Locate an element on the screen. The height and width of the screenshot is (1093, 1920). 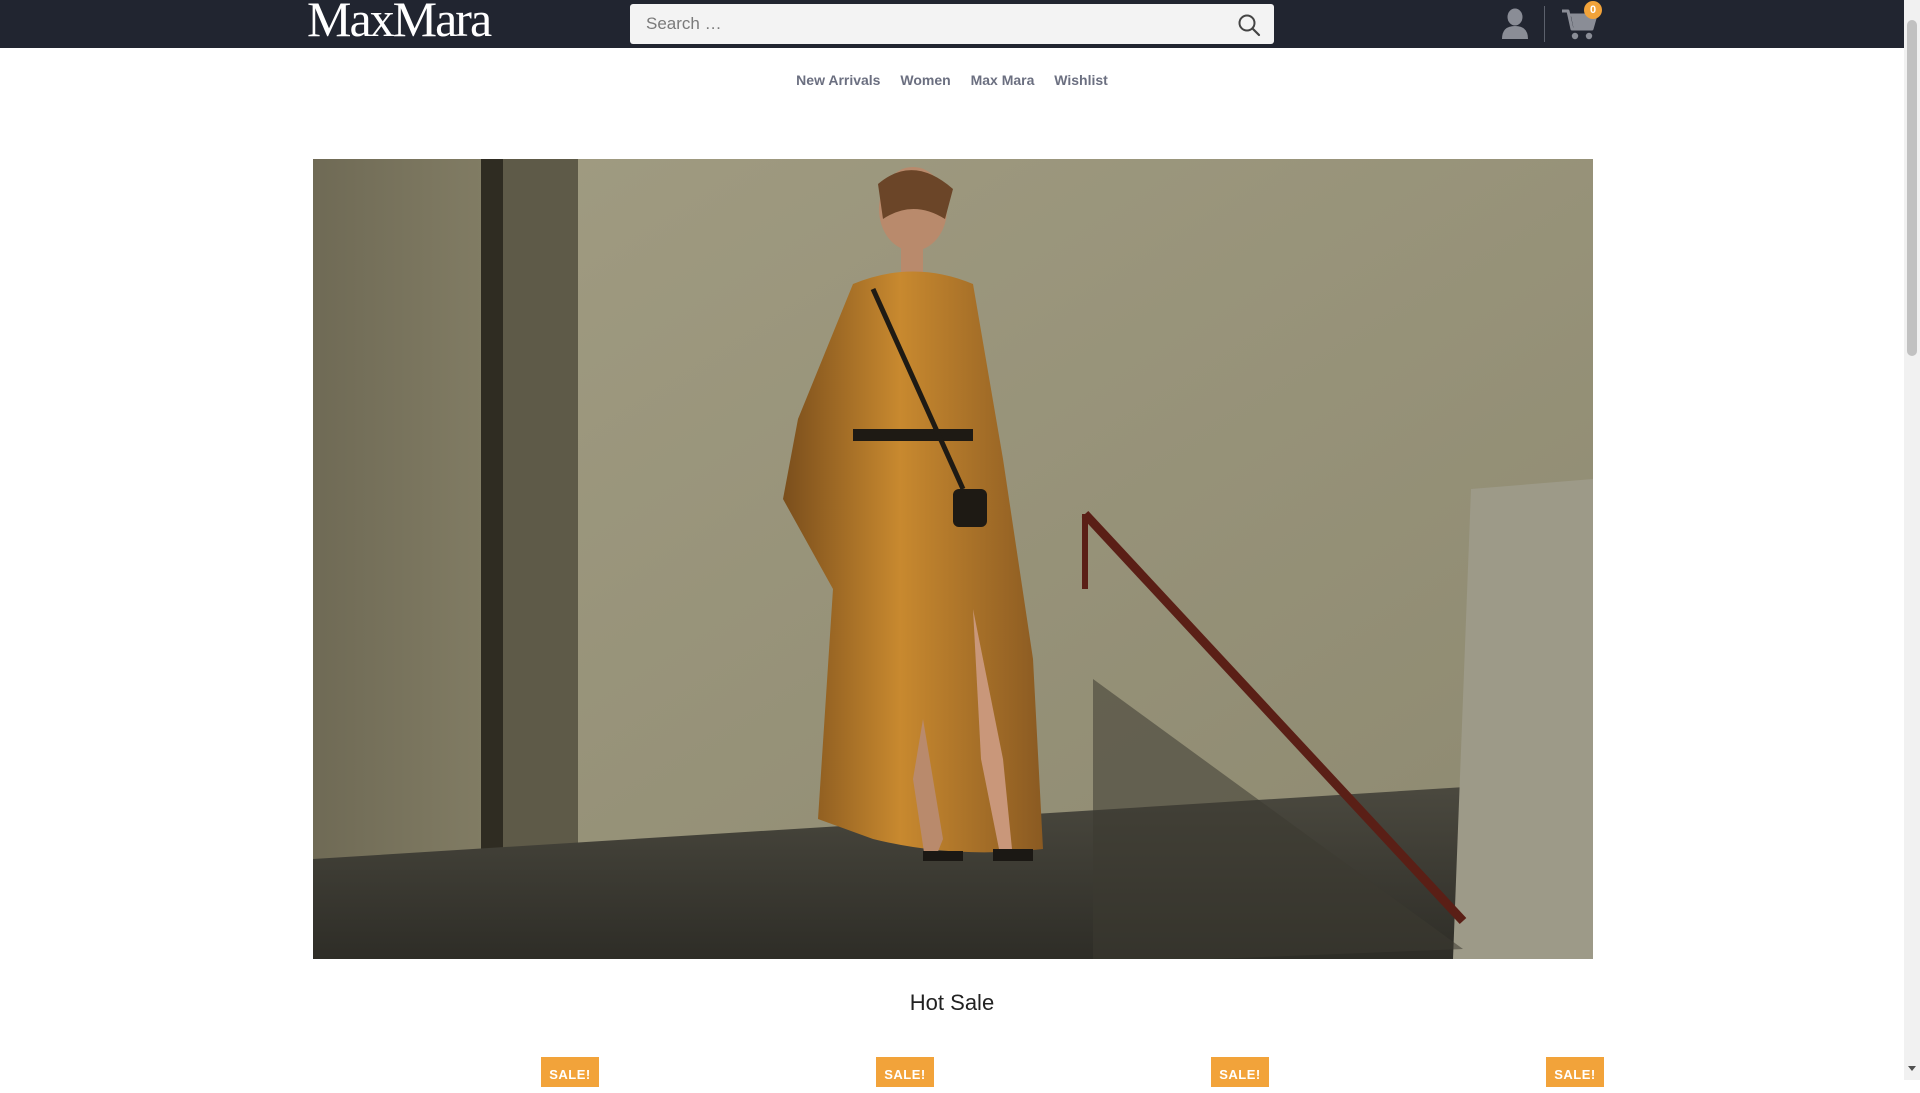
nav-item-women: Women is located at coordinates (925, 80).